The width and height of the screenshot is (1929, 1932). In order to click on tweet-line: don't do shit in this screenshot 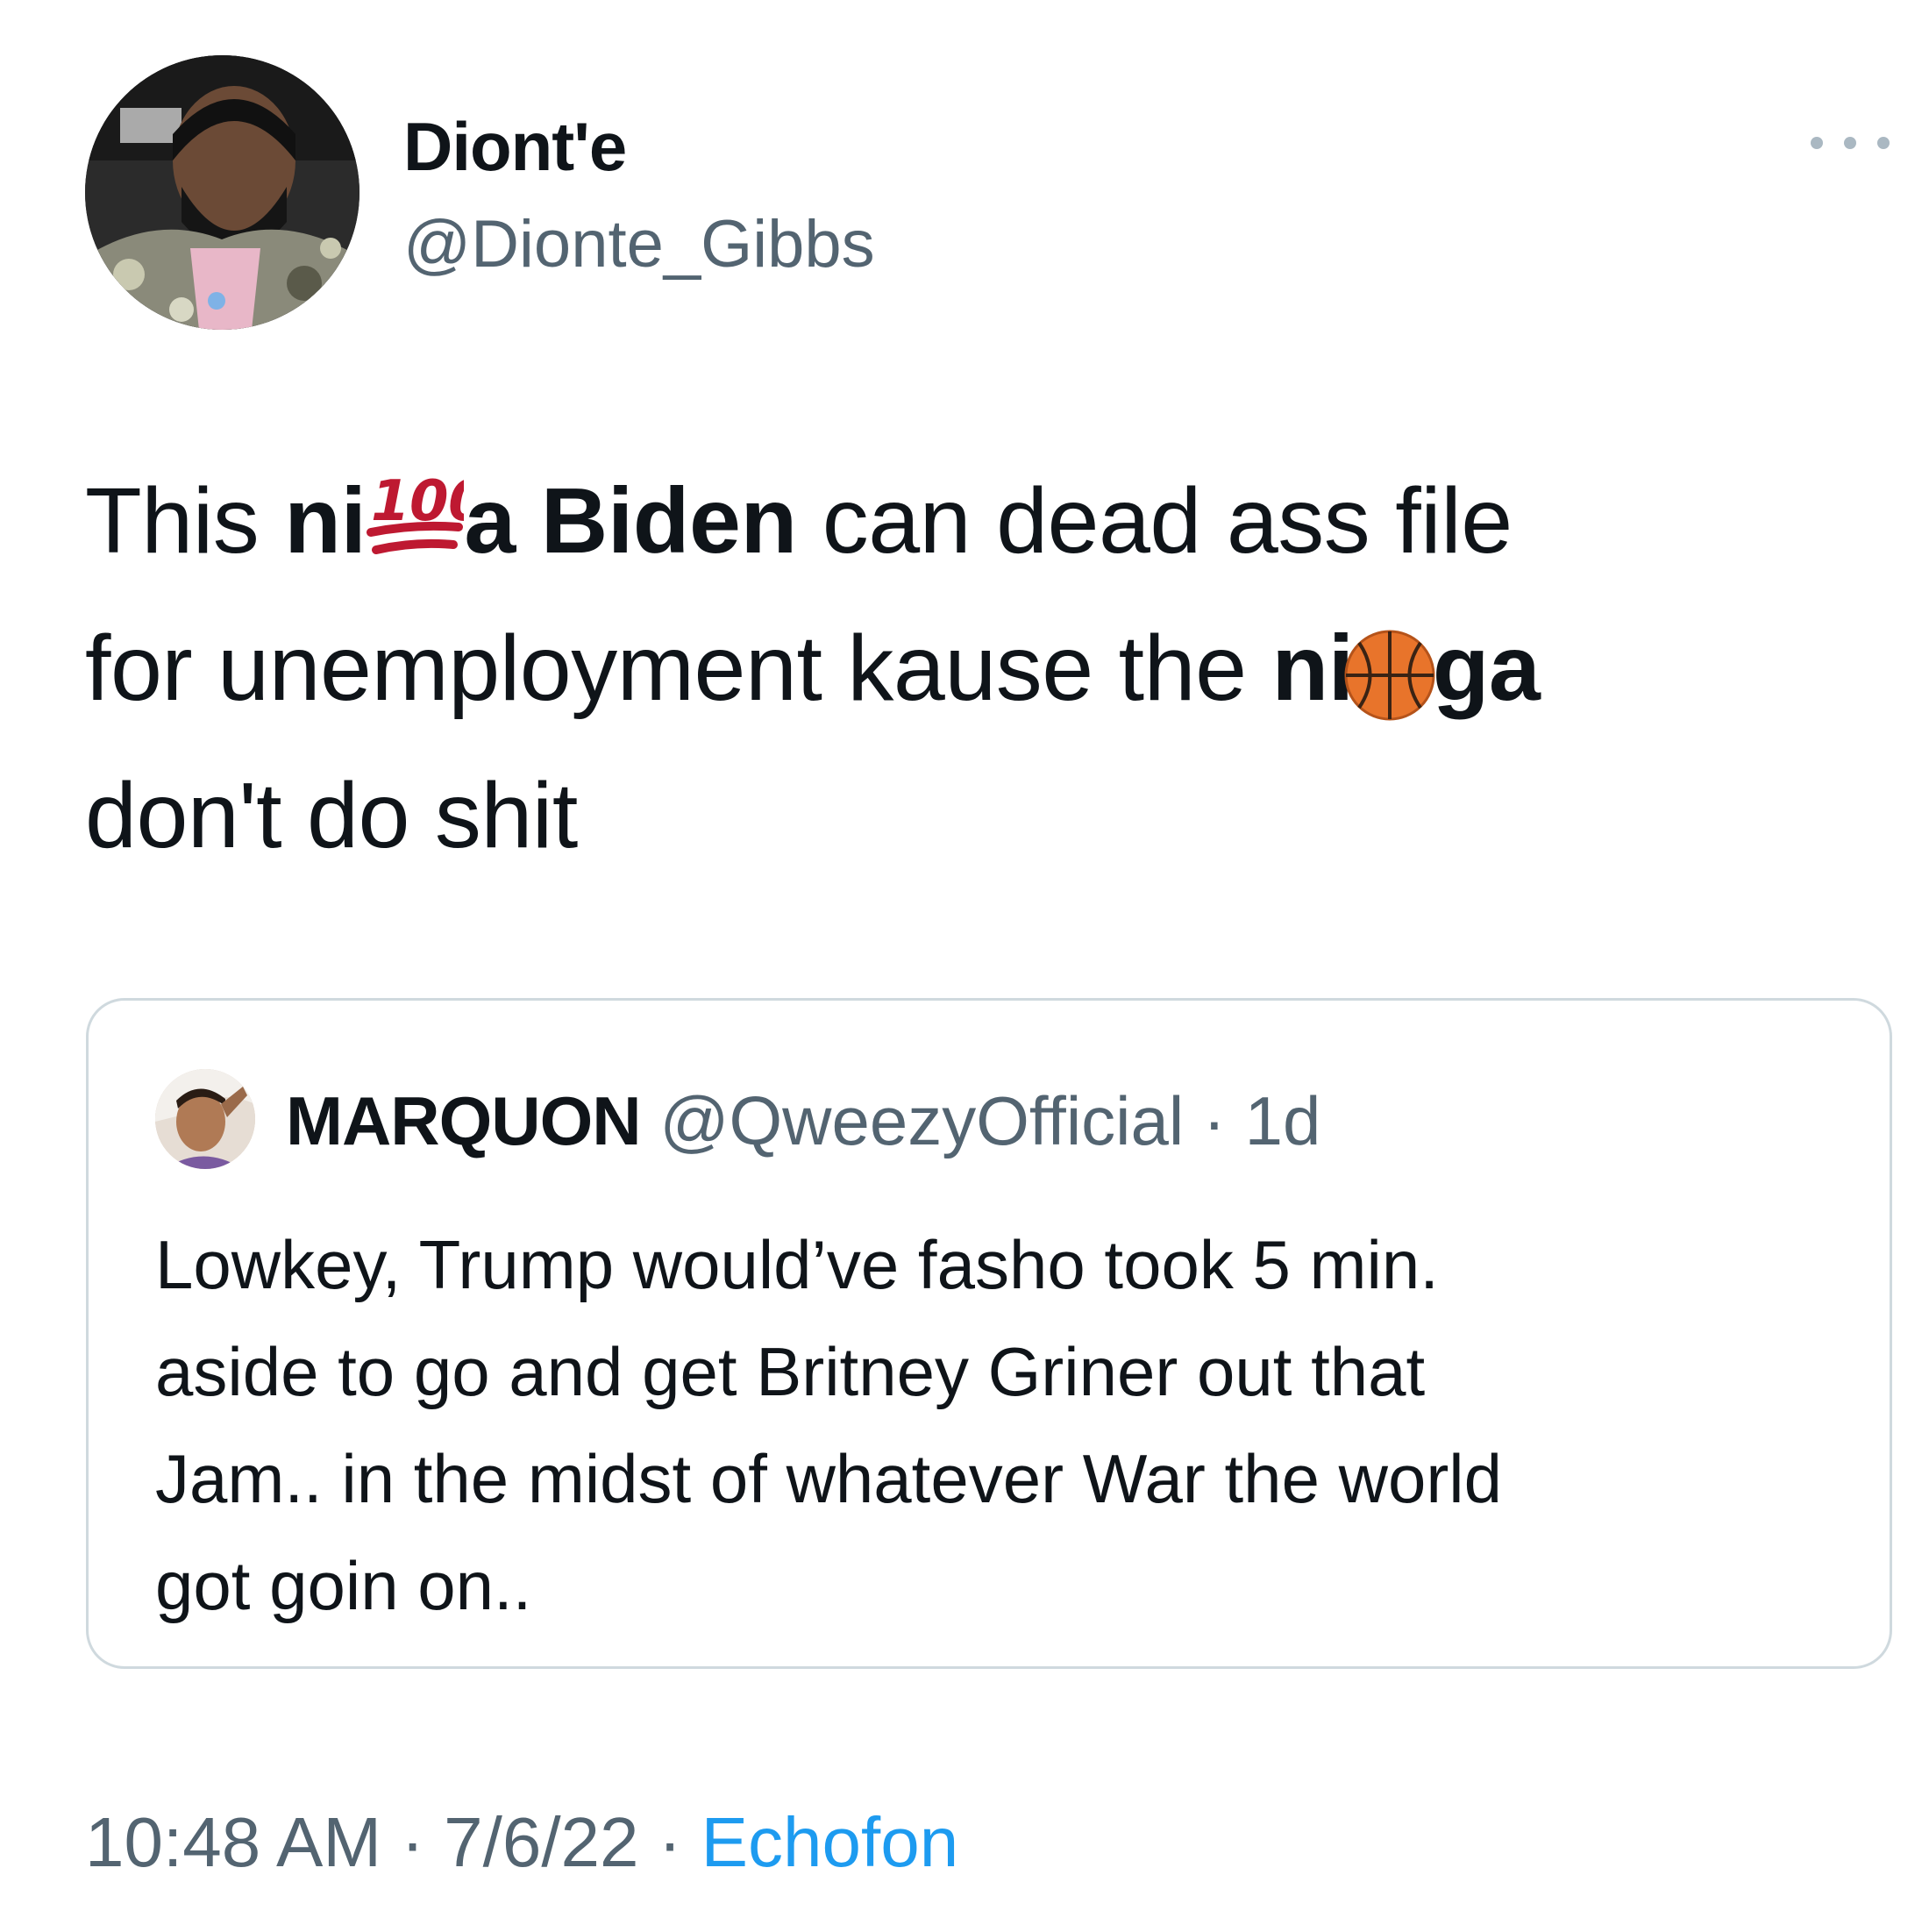, I will do `click(331, 816)`.